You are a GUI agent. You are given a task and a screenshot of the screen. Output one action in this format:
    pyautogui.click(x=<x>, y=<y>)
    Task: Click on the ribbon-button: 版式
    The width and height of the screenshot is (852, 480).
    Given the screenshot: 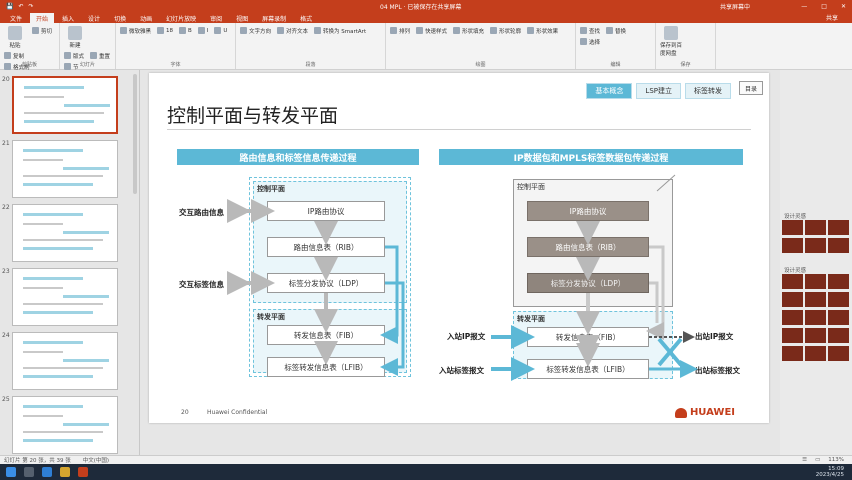 What is the action you would take?
    pyautogui.click(x=74, y=55)
    